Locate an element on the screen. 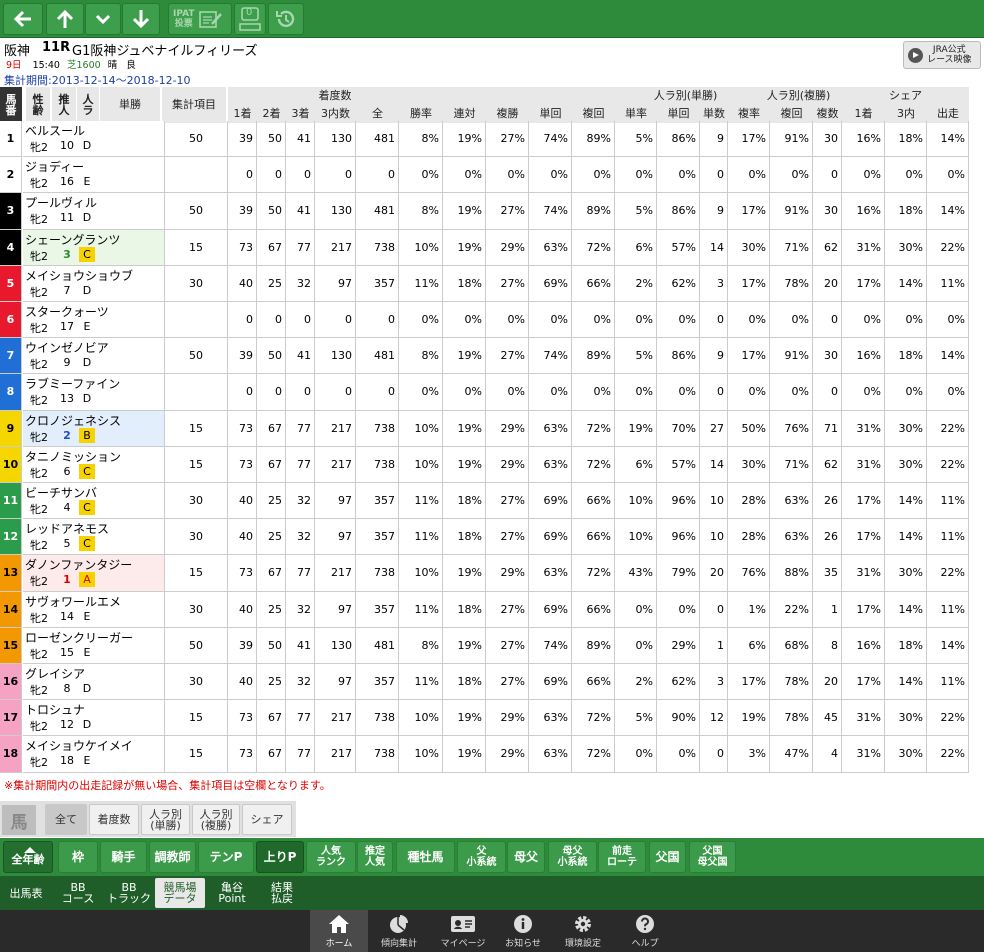 The height and width of the screenshot is (952, 984). category-button-13: 父国 母父国 is located at coordinates (712, 857).